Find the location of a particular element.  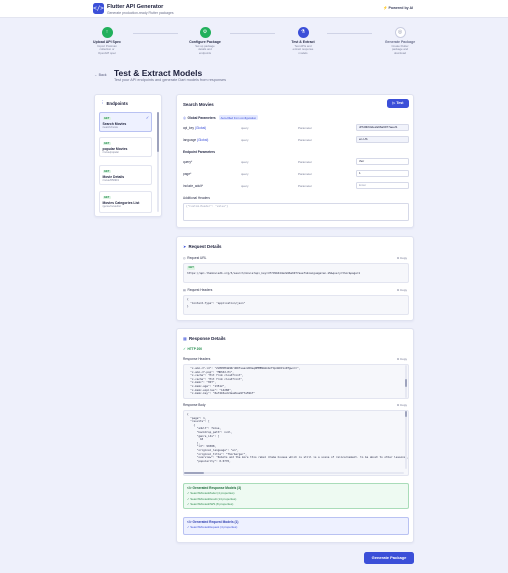

model-item: ✓ SearchMoviesResult (14 properties) is located at coordinates (212, 498).